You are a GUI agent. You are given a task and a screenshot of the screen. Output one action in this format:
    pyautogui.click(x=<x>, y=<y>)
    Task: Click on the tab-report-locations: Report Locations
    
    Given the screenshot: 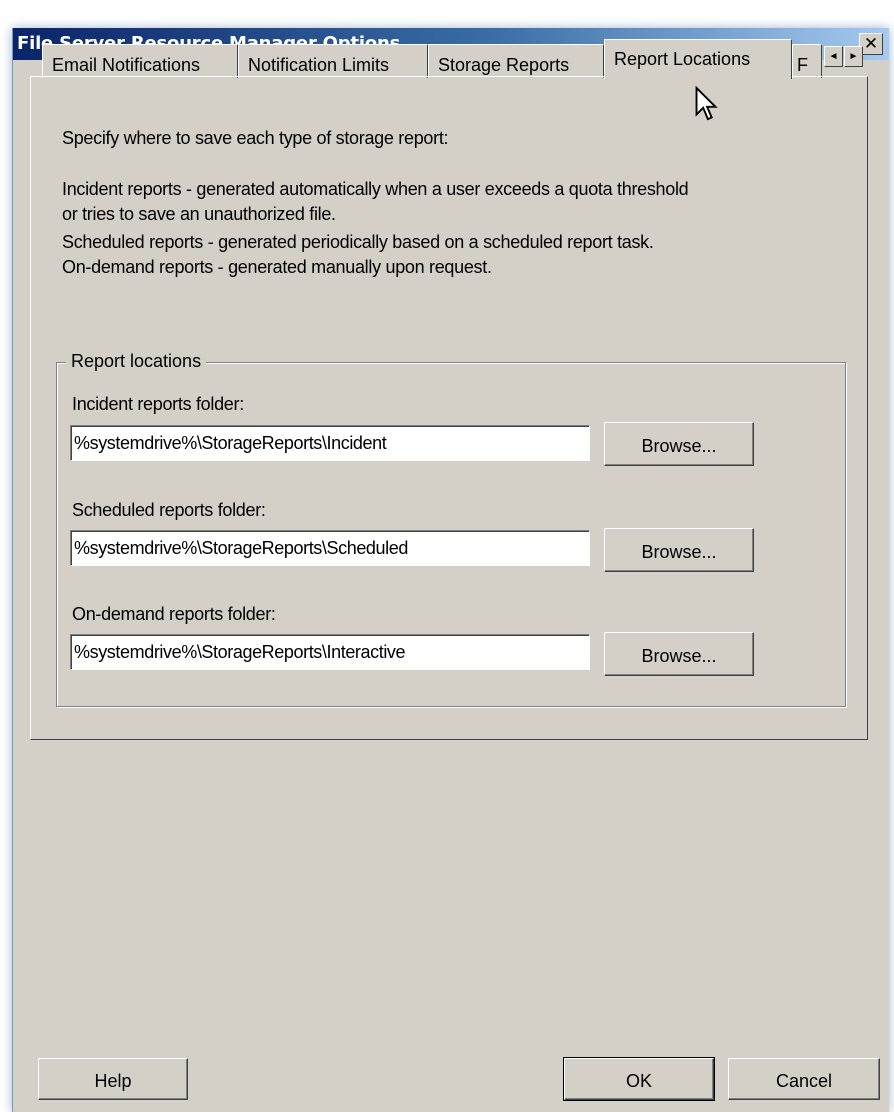 What is the action you would take?
    pyautogui.click(x=698, y=59)
    